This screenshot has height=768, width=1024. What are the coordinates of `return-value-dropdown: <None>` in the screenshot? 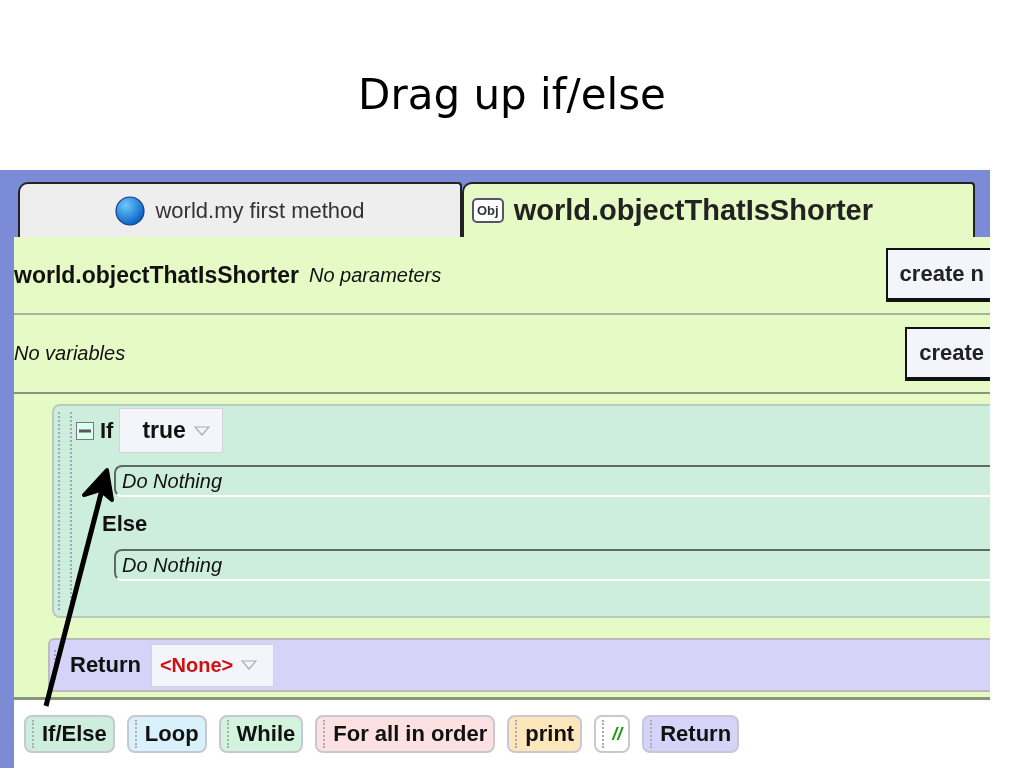 It's located at (212, 665).